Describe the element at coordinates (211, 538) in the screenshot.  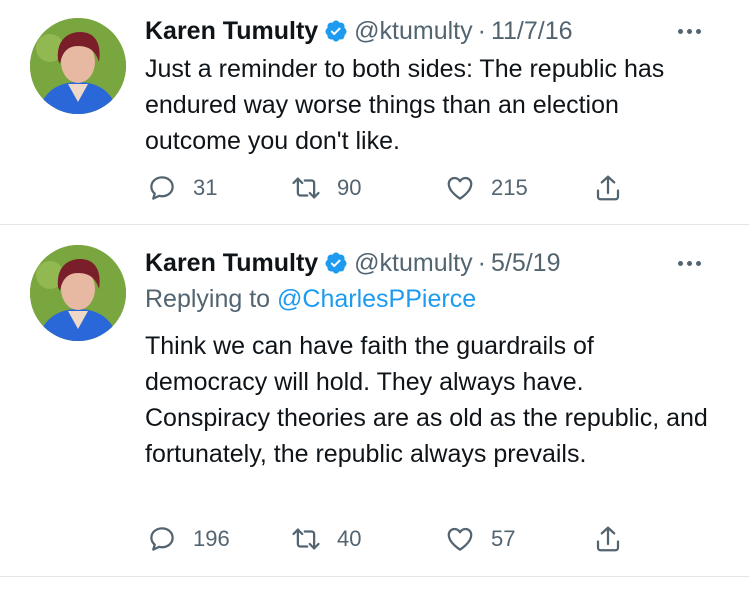
I see `reply-count: 196` at that location.